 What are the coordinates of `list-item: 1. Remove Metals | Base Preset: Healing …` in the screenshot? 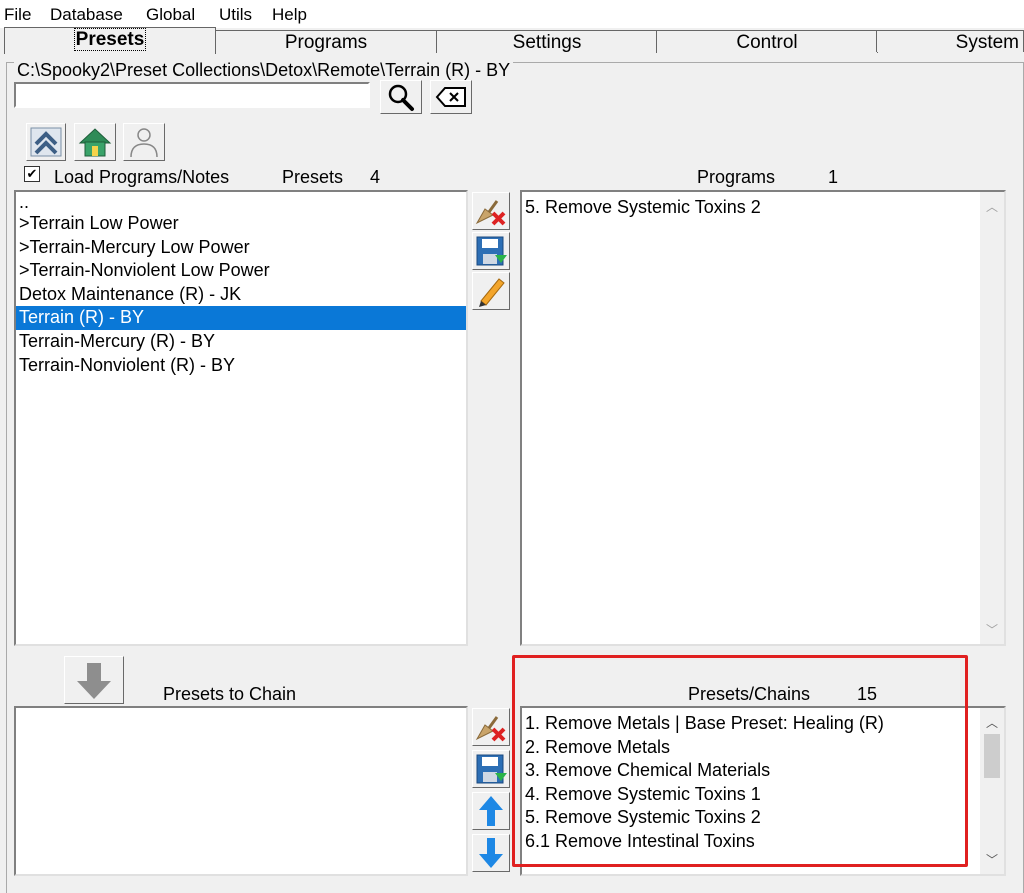 It's located at (763, 724).